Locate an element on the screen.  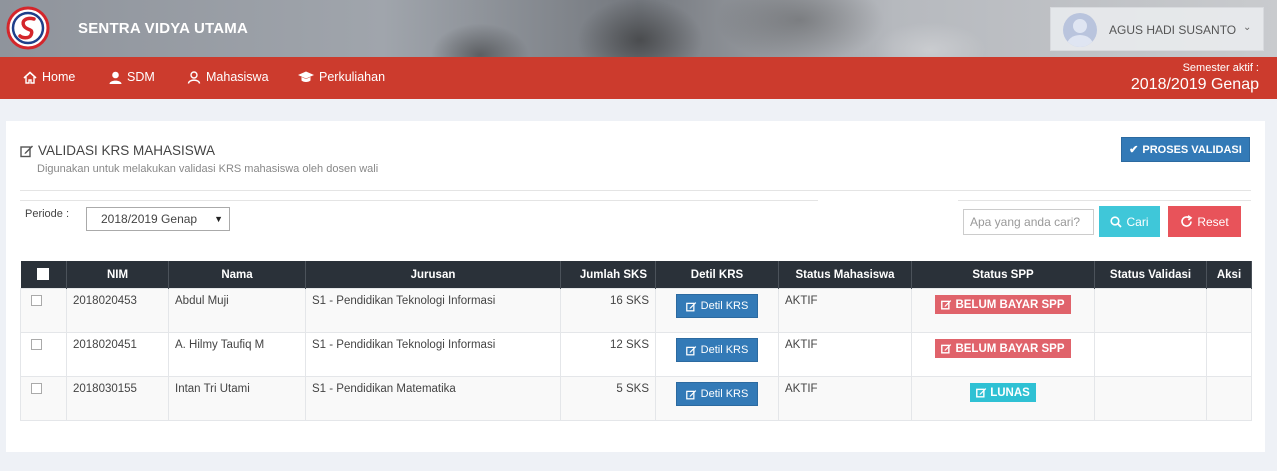
search-icon is located at coordinates (1116, 221).